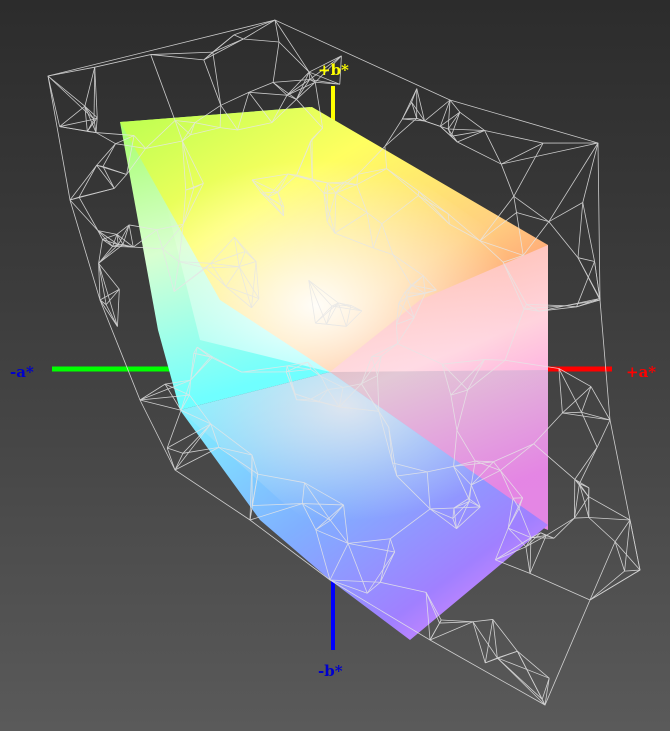 This screenshot has height=731, width=670. Describe the element at coordinates (22, 372) in the screenshot. I see `axis-label-minus-a: -a*` at that location.